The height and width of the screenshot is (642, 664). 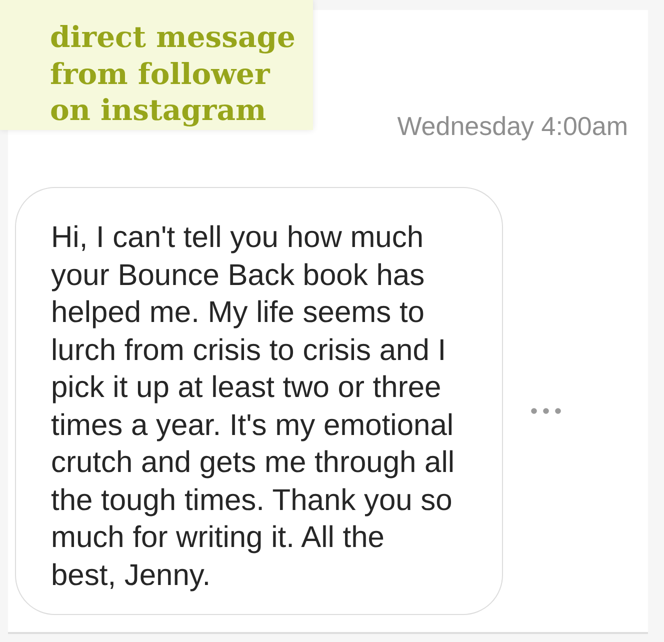 I want to click on more-options-icon, so click(x=546, y=411).